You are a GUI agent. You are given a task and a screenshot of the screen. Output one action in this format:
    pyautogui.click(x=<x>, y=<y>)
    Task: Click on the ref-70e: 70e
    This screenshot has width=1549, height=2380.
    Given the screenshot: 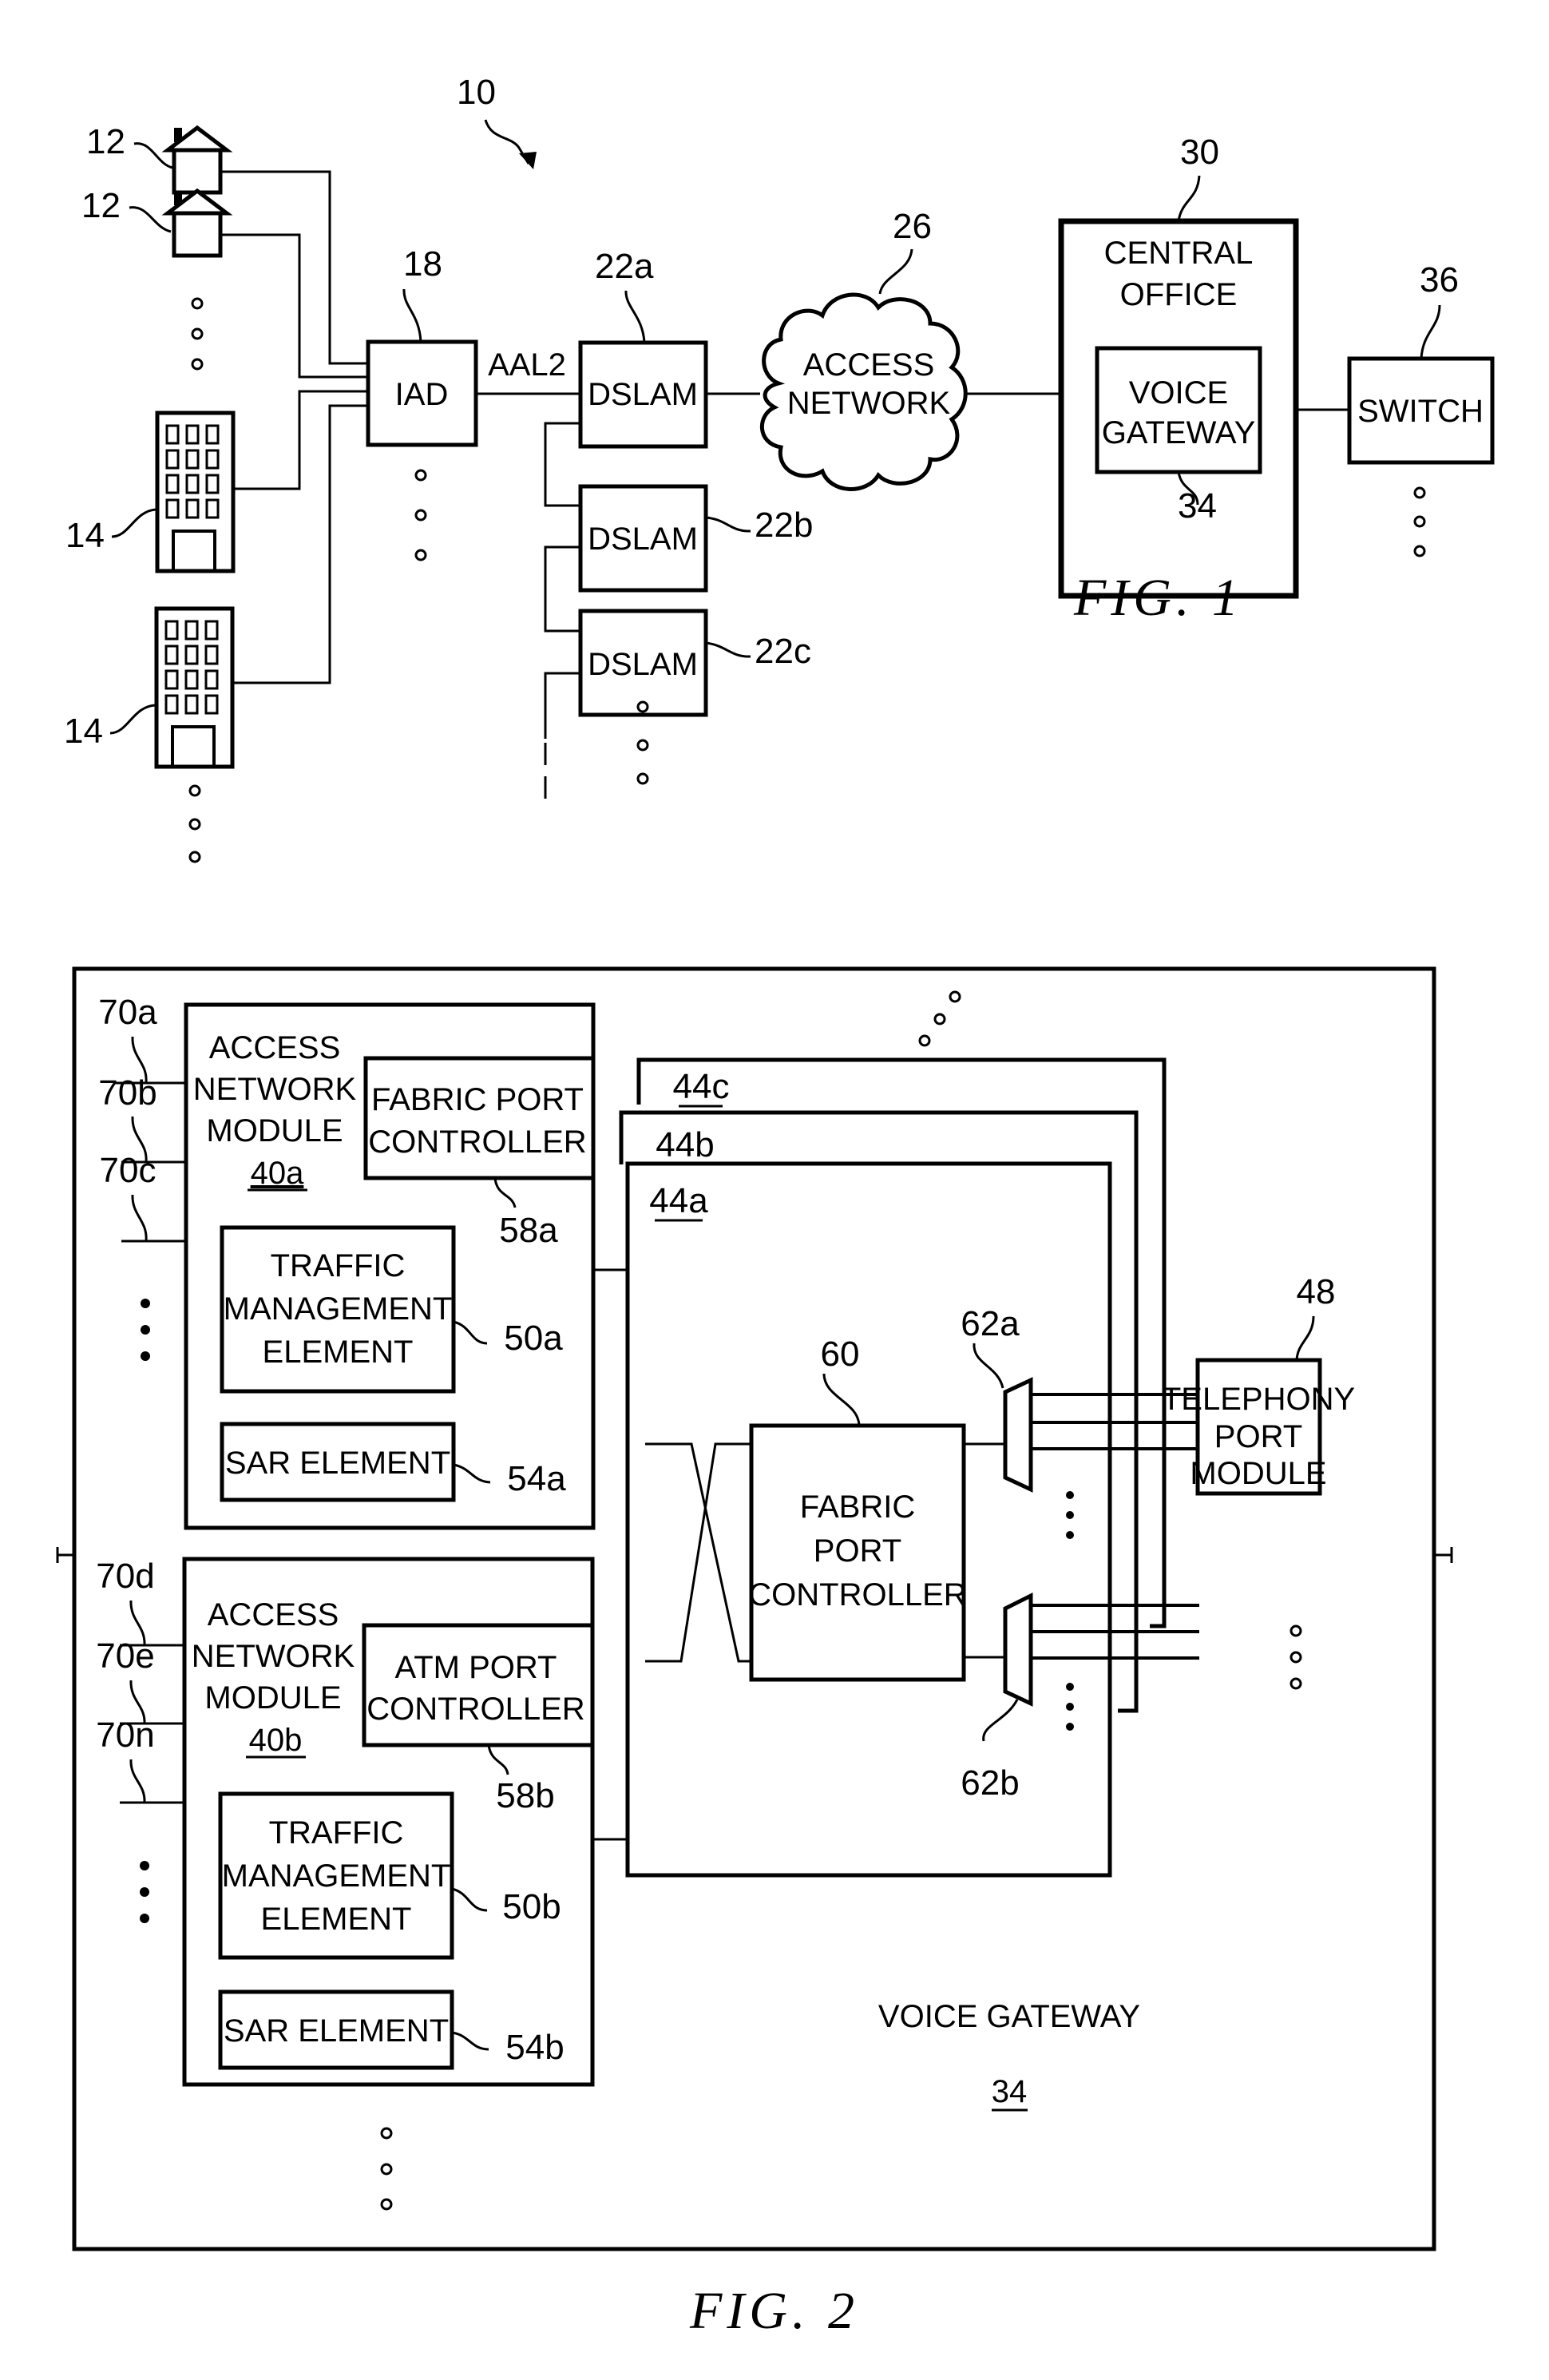 What is the action you would take?
    pyautogui.click(x=125, y=1656)
    